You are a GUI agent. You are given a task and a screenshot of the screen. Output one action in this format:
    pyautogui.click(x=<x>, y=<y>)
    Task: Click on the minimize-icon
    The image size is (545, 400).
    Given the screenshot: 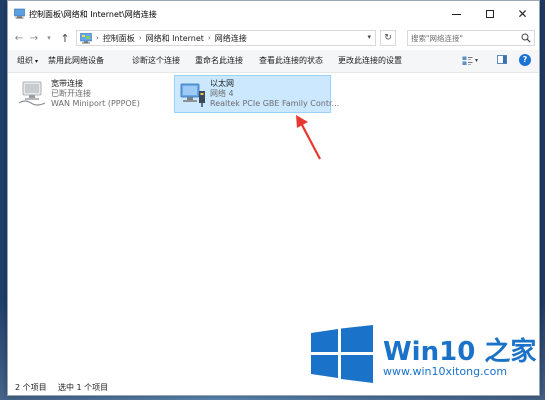 What is the action you would take?
    pyautogui.click(x=456, y=14)
    